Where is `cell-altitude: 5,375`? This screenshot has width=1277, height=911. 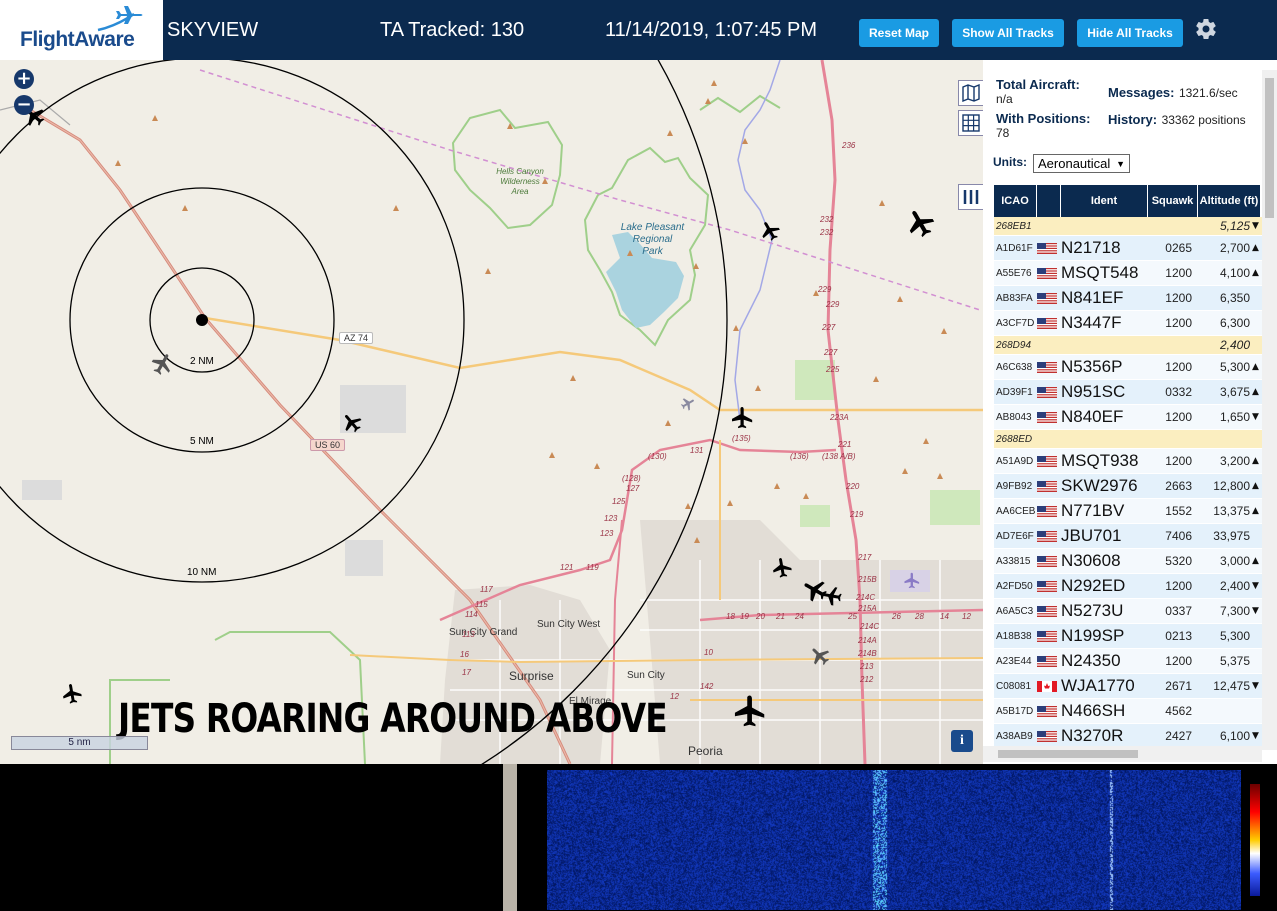 cell-altitude: 5,375 is located at coordinates (1234, 661).